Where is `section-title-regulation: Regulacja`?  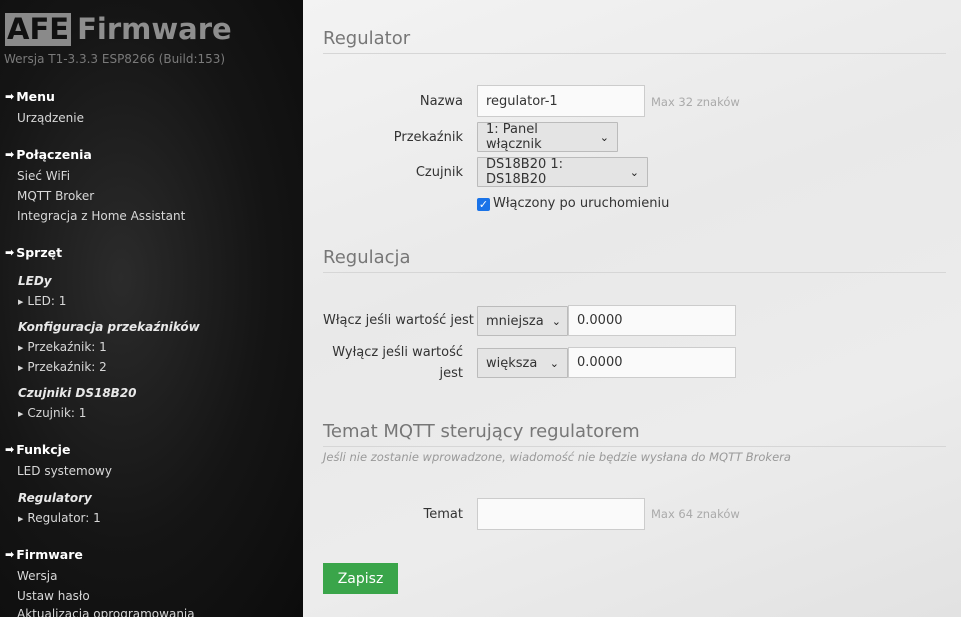 section-title-regulation: Regulacja is located at coordinates (367, 257).